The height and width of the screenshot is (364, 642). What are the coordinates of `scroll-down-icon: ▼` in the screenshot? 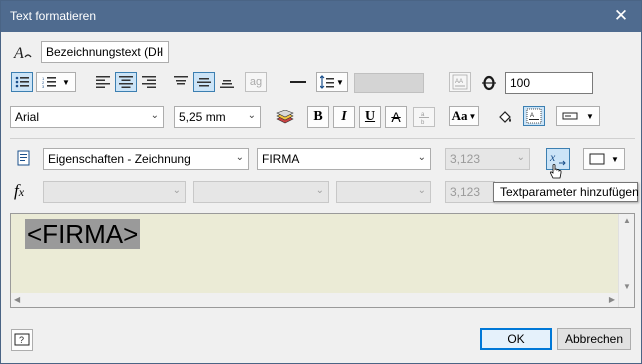 It's located at (627, 286).